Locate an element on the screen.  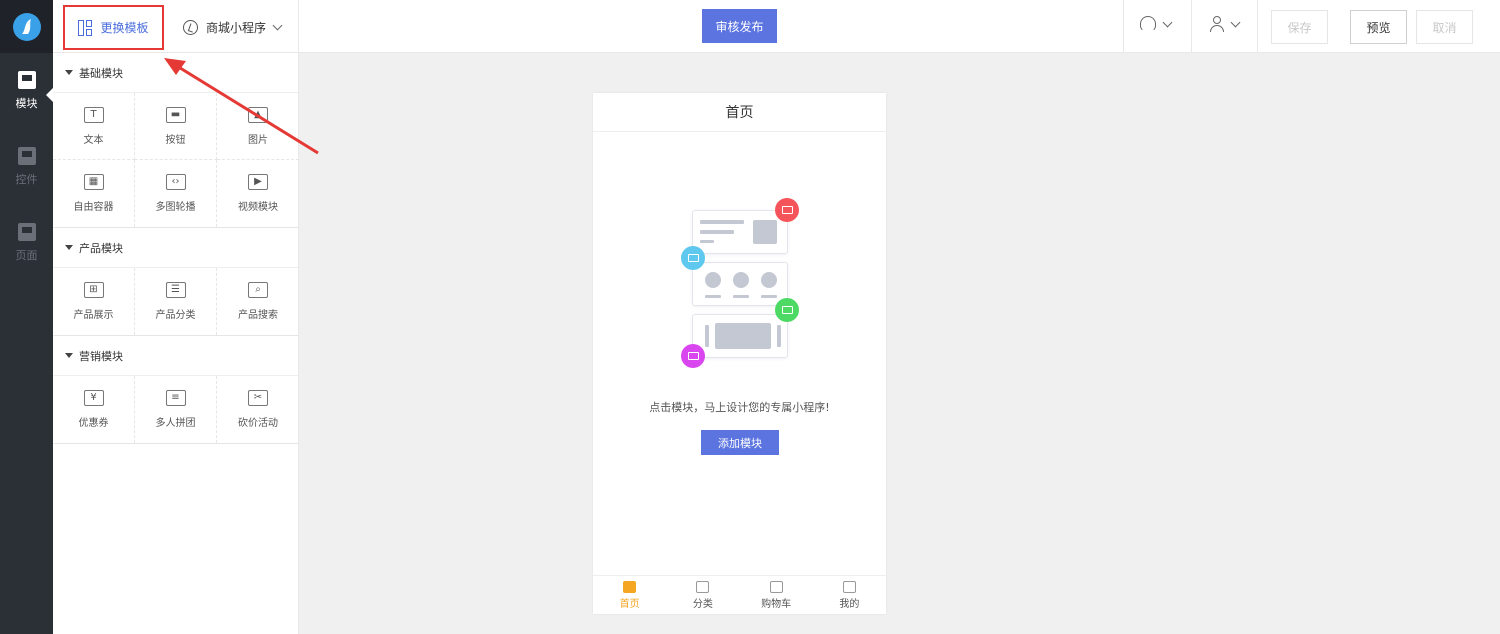
button-badge-icon is located at coordinates (693, 258).